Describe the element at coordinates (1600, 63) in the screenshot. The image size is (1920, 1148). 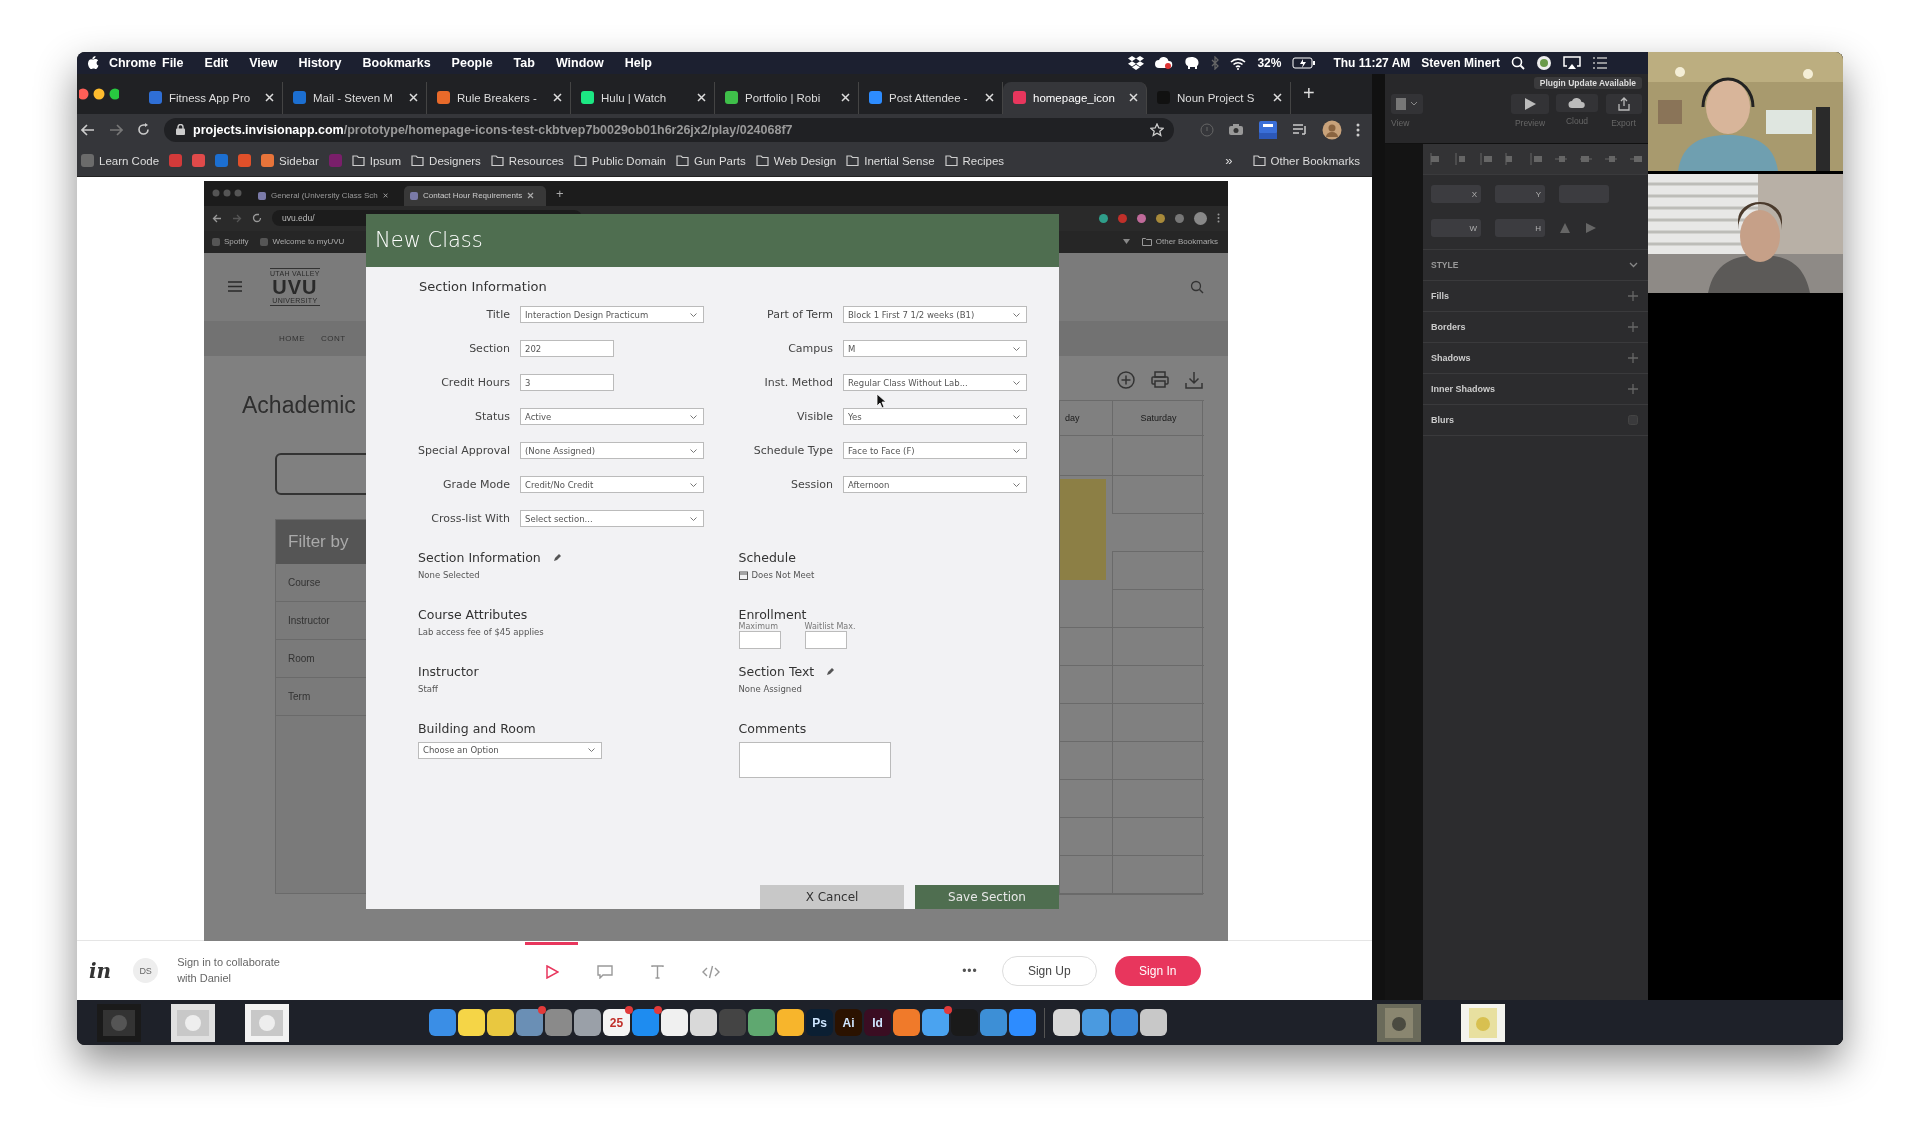
I see `list-icon` at that location.